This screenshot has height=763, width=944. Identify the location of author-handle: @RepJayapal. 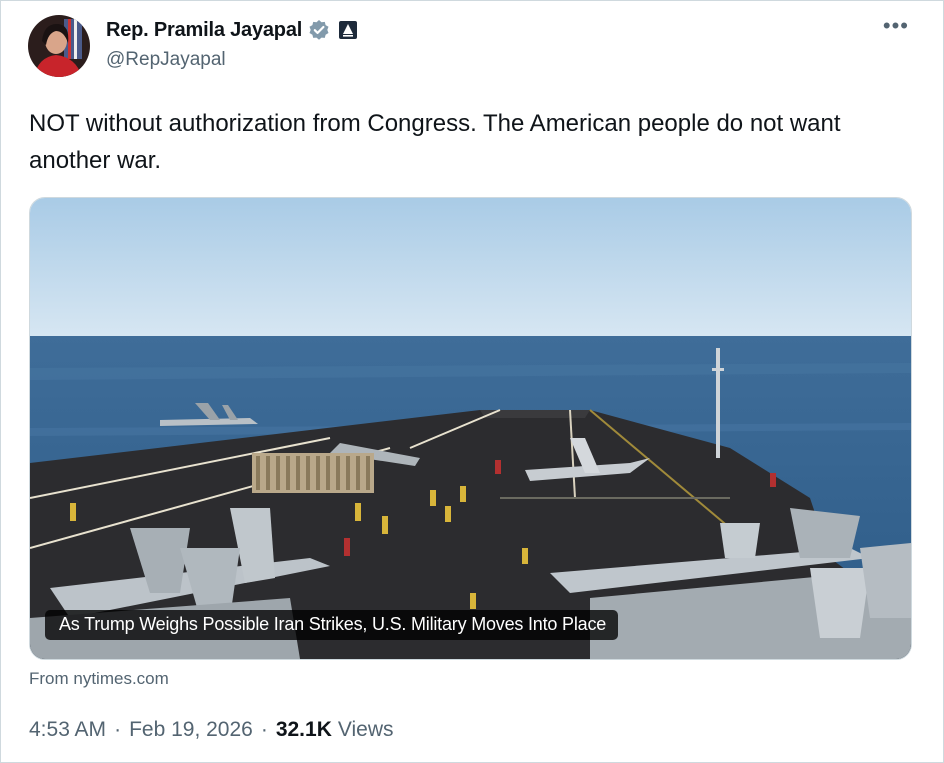
(166, 60).